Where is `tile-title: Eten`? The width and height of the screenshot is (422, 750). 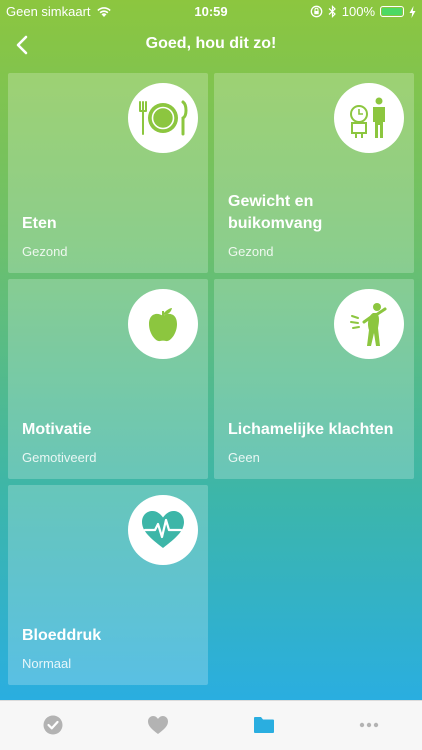
tile-title: Eten is located at coordinates (39, 223).